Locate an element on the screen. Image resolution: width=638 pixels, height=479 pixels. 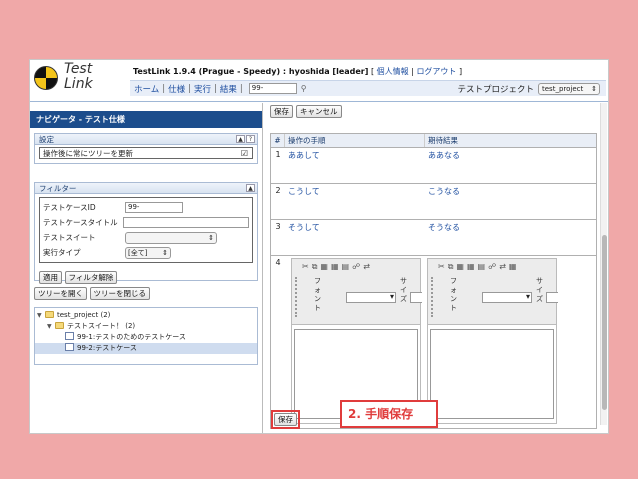
navigator-title: ナビゲータ - テスト仕様 is located at coordinates (146, 119).